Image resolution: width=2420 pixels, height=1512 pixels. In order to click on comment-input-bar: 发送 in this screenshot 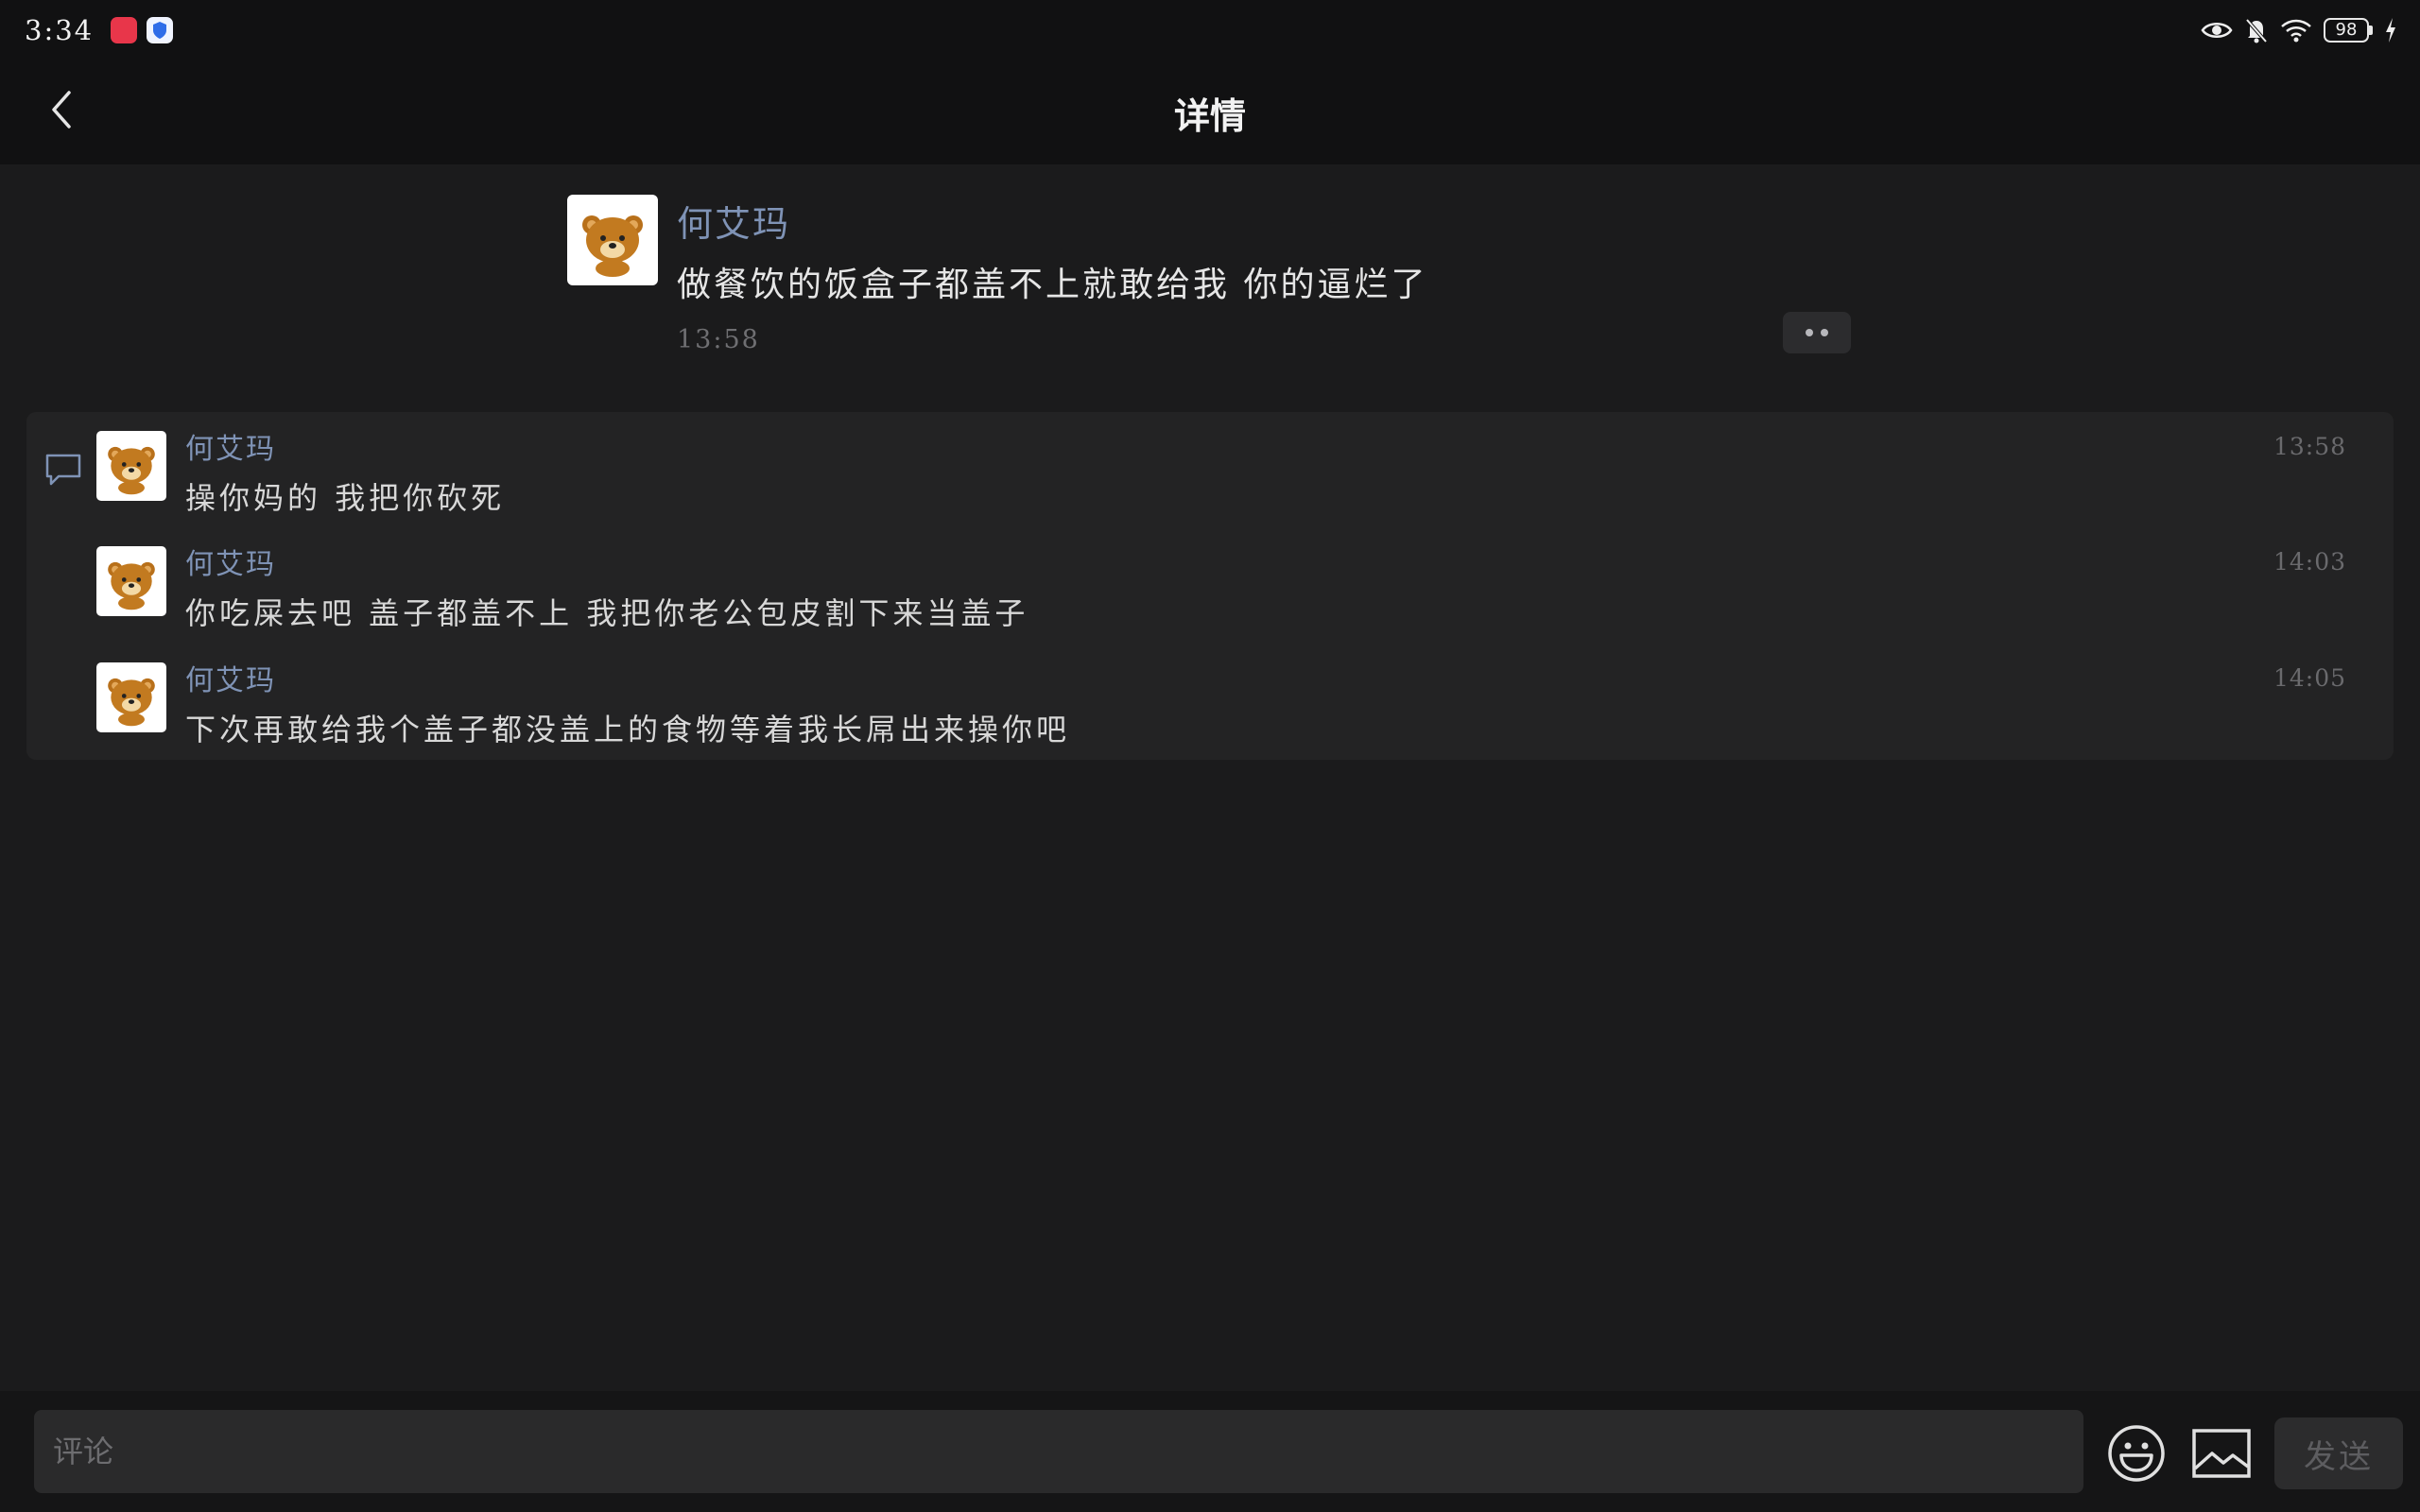, I will do `click(1210, 1451)`.